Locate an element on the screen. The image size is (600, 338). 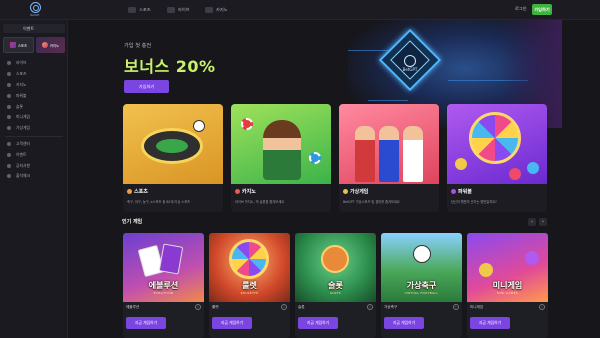
sidebar-item-support: 고객센터 is located at coordinates (34, 144).